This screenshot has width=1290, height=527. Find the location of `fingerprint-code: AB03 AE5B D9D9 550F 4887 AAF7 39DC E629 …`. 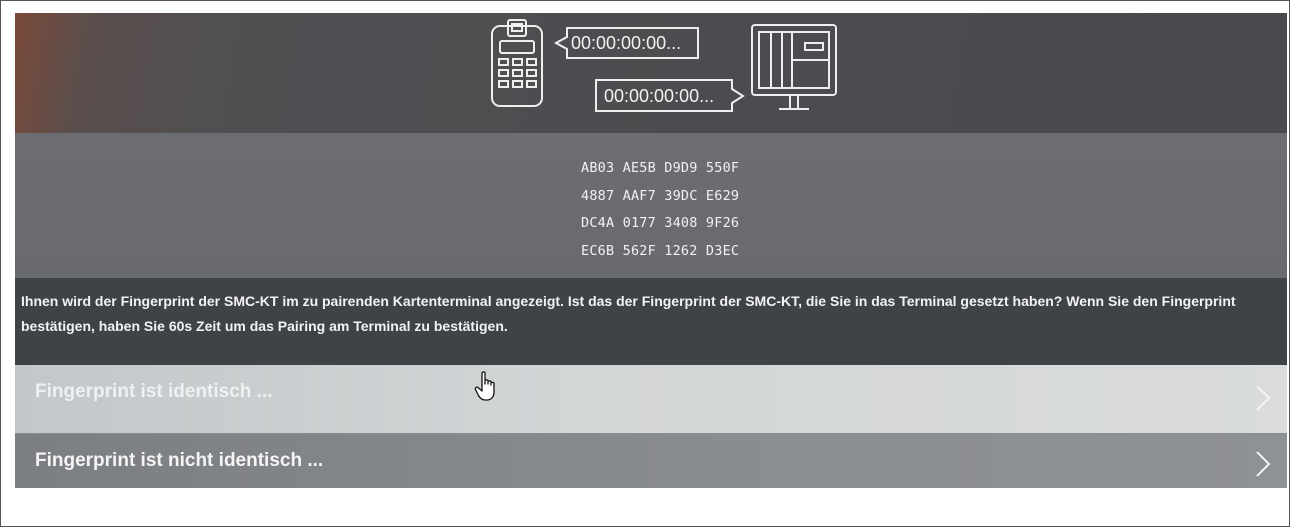

fingerprint-code: AB03 AE5B D9D9 550F 4887 AAF7 39DC E629 … is located at coordinates (660, 210).